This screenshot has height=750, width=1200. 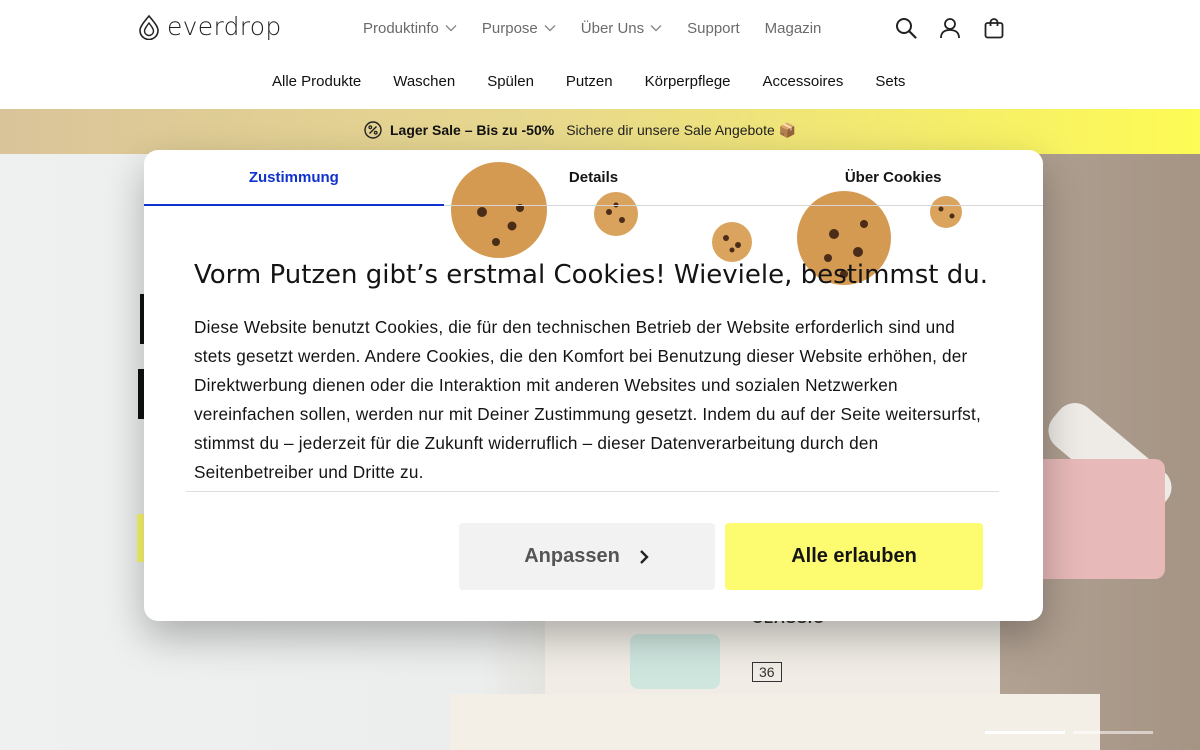 I want to click on hero-dish-tabs-image, so click(x=675, y=661).